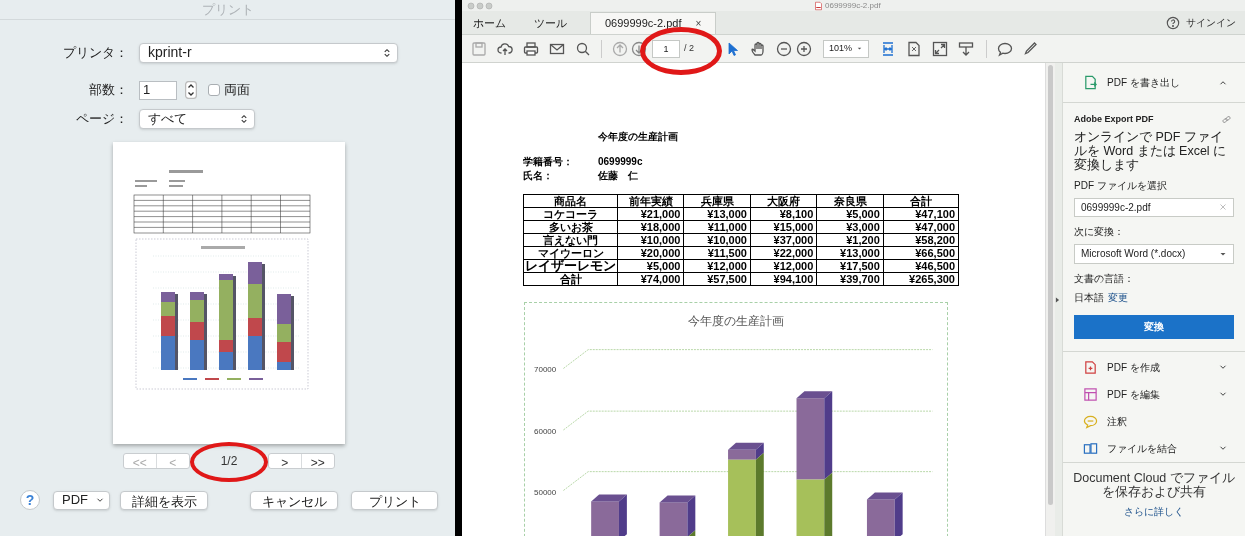 The image size is (1245, 536). Describe the element at coordinates (666, 48) in the screenshot. I see `page-number-field: 1` at that location.